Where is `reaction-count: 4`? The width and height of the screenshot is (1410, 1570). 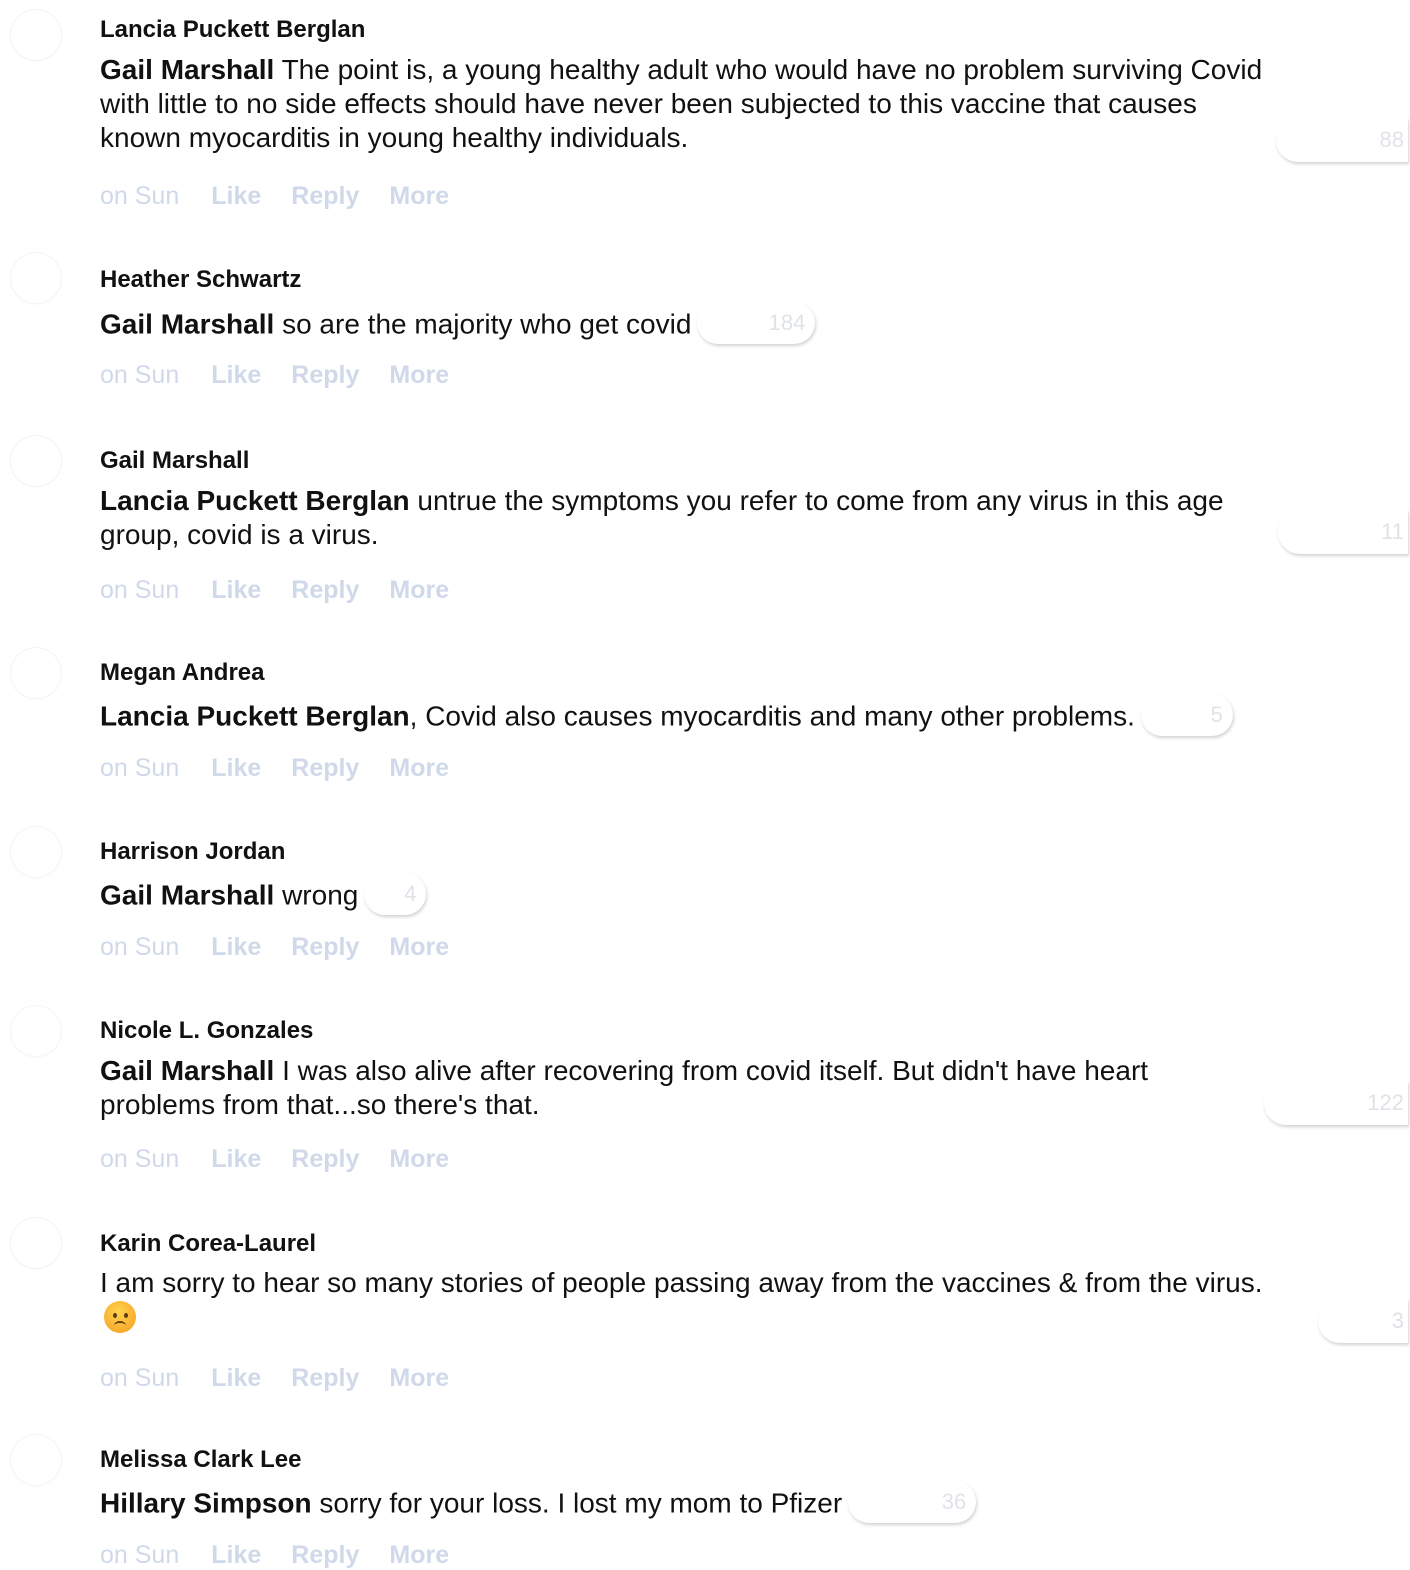 reaction-count: 4 is located at coordinates (395, 894).